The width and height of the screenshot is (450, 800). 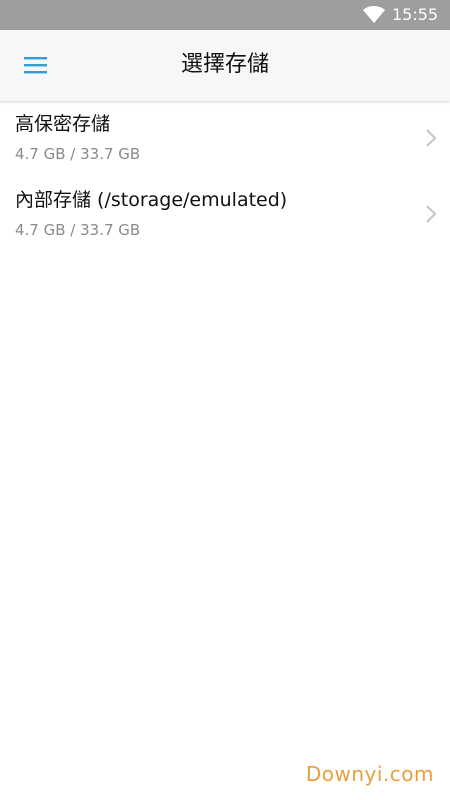 What do you see at coordinates (225, 139) in the screenshot?
I see `storage-item-high-security: 高保密存儲 4.7 GB / 33.7 GB` at bounding box center [225, 139].